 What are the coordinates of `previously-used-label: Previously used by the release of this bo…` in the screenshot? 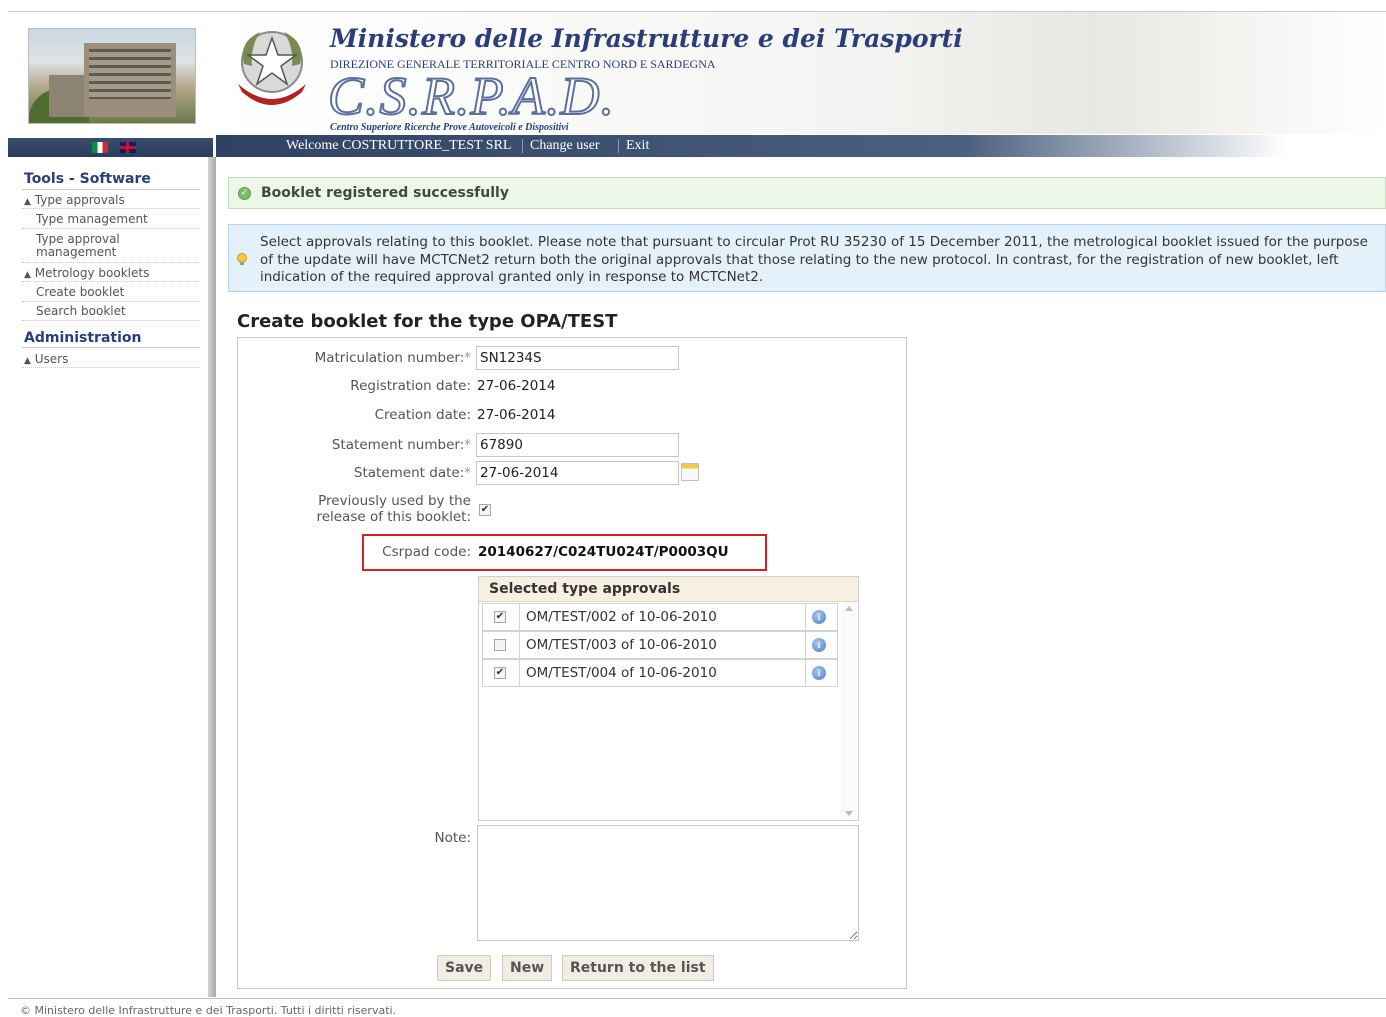 It's located at (393, 509).